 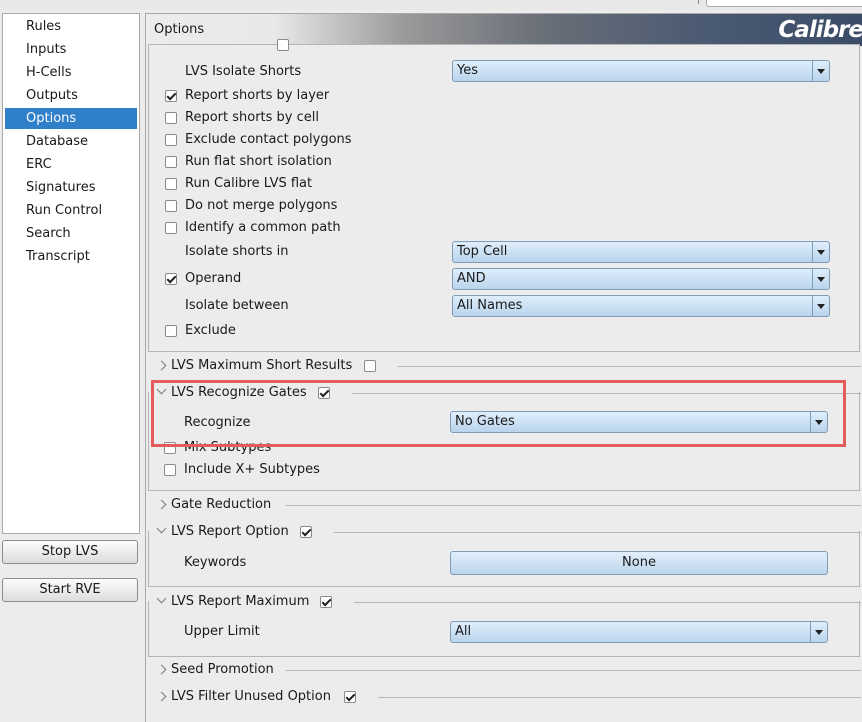 What do you see at coordinates (257, 95) in the screenshot?
I see `report-by-layer-label: Report shorts by layer` at bounding box center [257, 95].